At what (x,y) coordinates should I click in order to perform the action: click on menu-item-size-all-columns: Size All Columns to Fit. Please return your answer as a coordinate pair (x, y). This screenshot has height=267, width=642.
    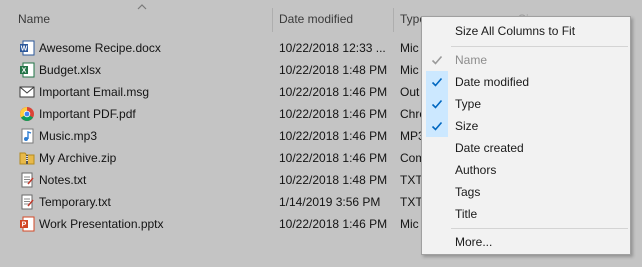
    Looking at the image, I should click on (526, 31).